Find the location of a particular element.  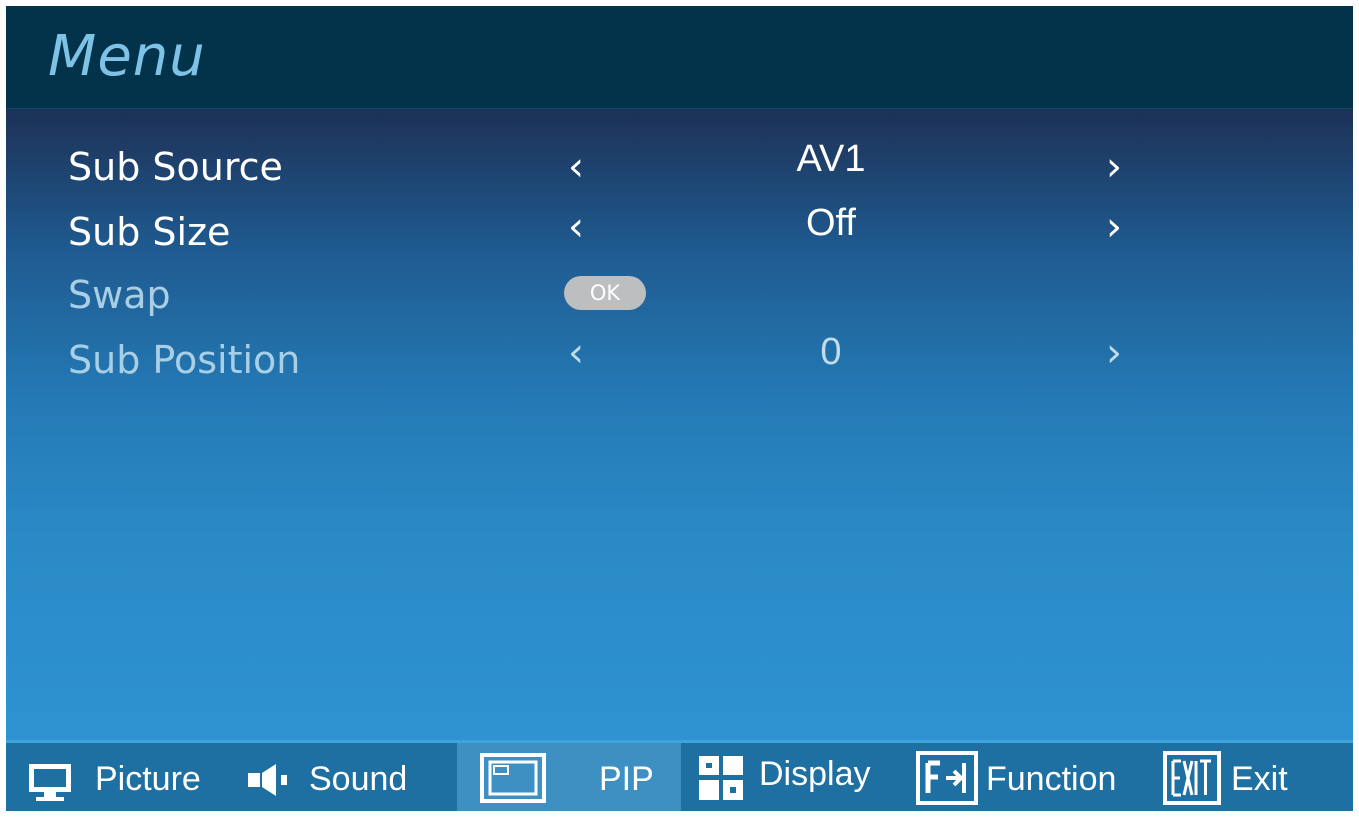

sub-source-row: Sub Source ‹ AV1 › is located at coordinates (679, 166).